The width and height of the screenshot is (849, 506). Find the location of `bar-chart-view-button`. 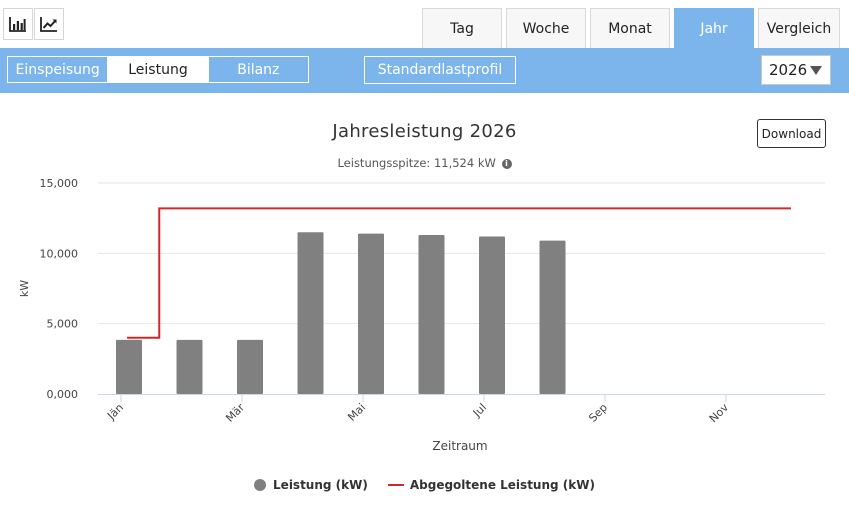

bar-chart-view-button is located at coordinates (18, 24).